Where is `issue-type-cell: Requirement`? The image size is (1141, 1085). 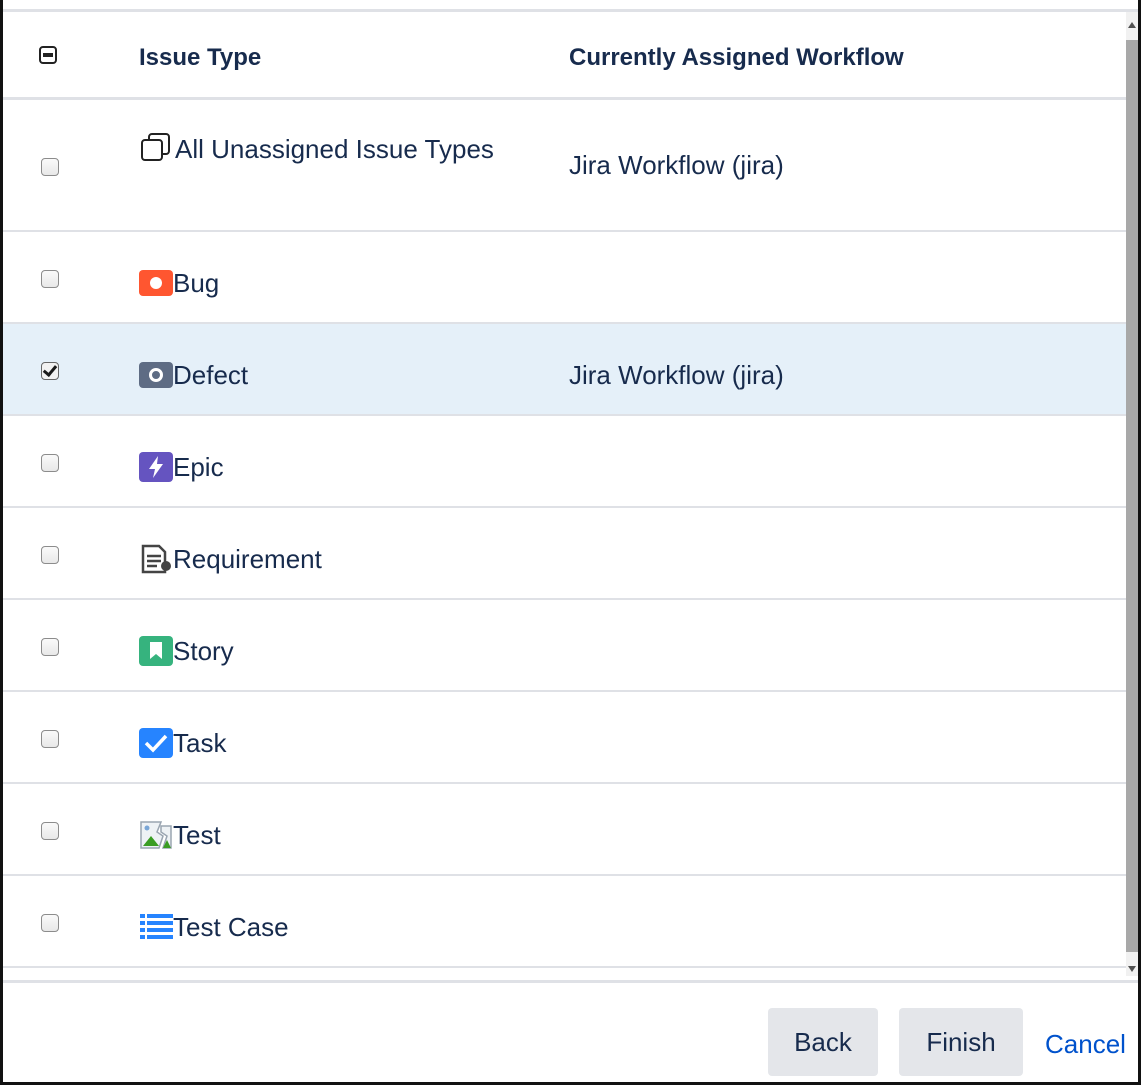
issue-type-cell: Requirement is located at coordinates (230, 559).